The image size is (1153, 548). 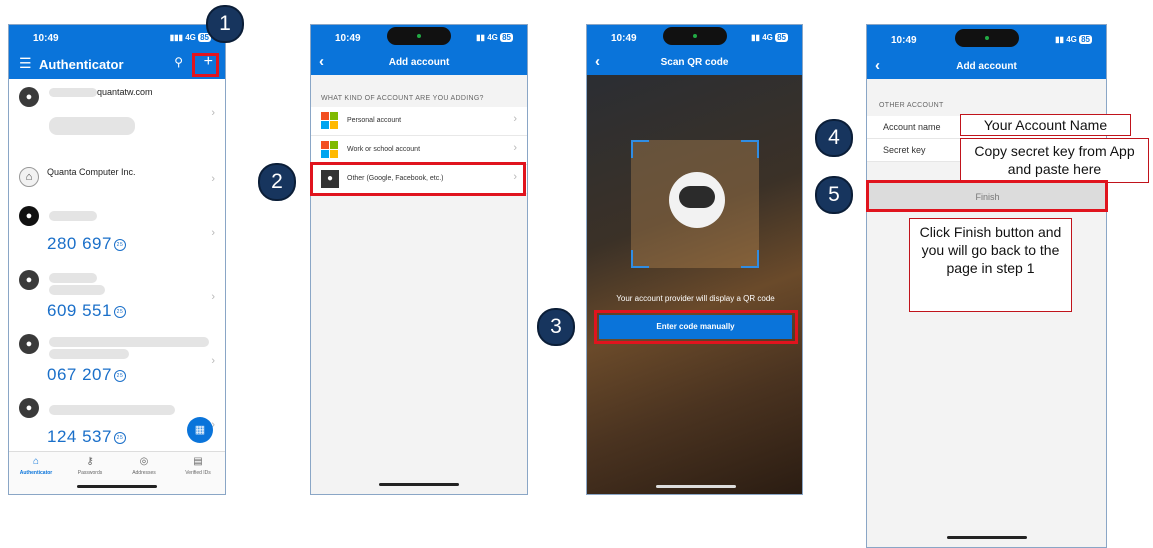 I want to click on status-bar: 10:49 ▮▮▮ 4G 85, so click(x=117, y=37).